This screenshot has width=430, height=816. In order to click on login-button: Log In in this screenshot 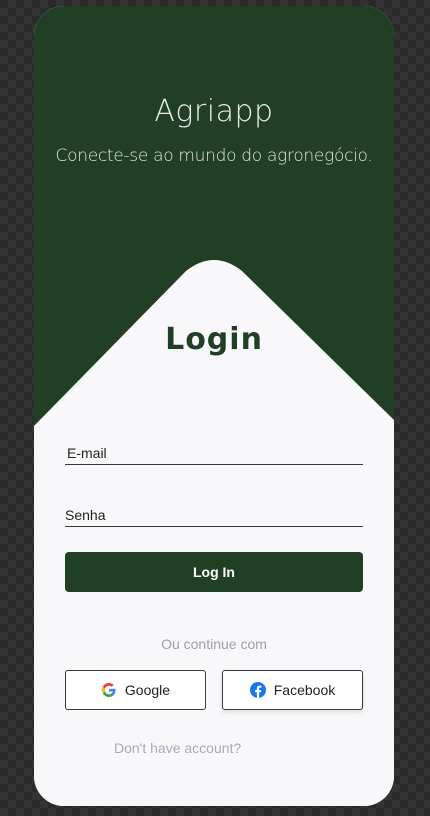, I will do `click(214, 572)`.